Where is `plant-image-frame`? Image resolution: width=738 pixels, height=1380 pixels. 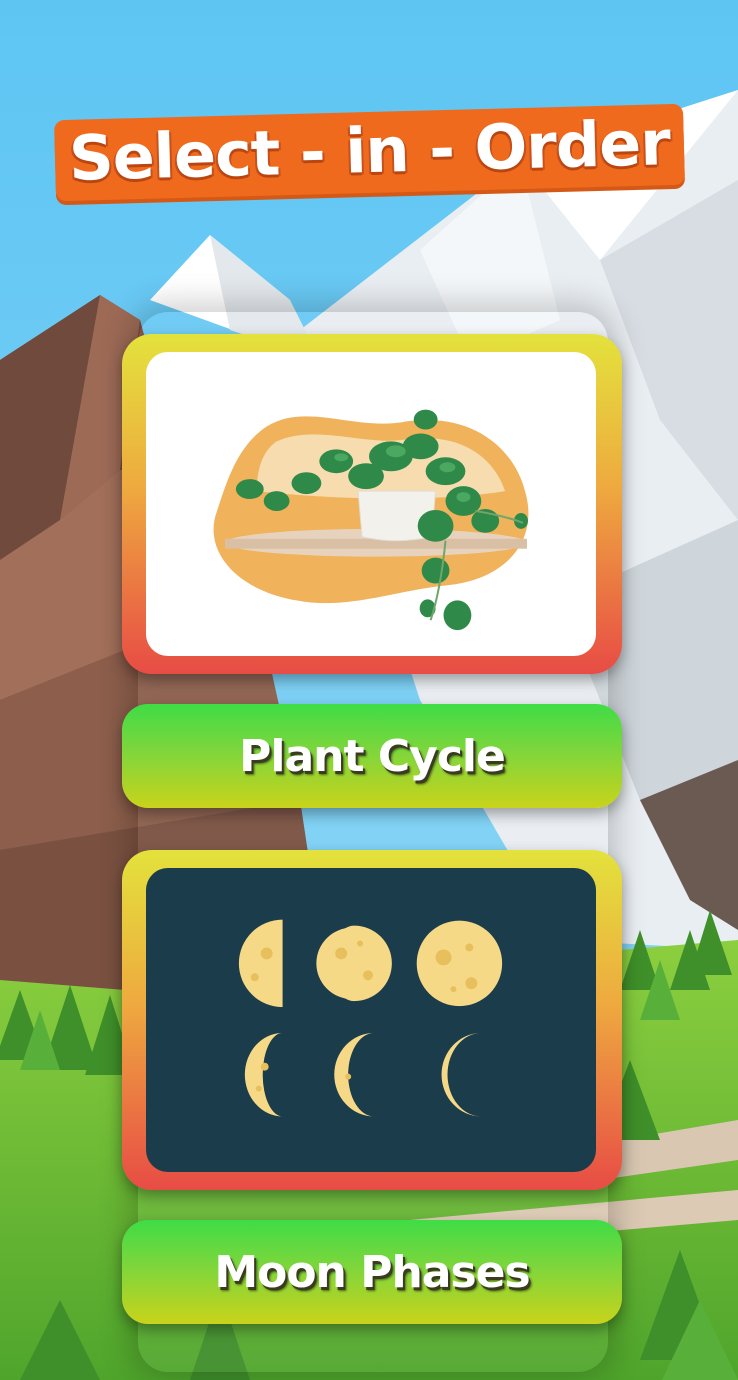 plant-image-frame is located at coordinates (371, 504).